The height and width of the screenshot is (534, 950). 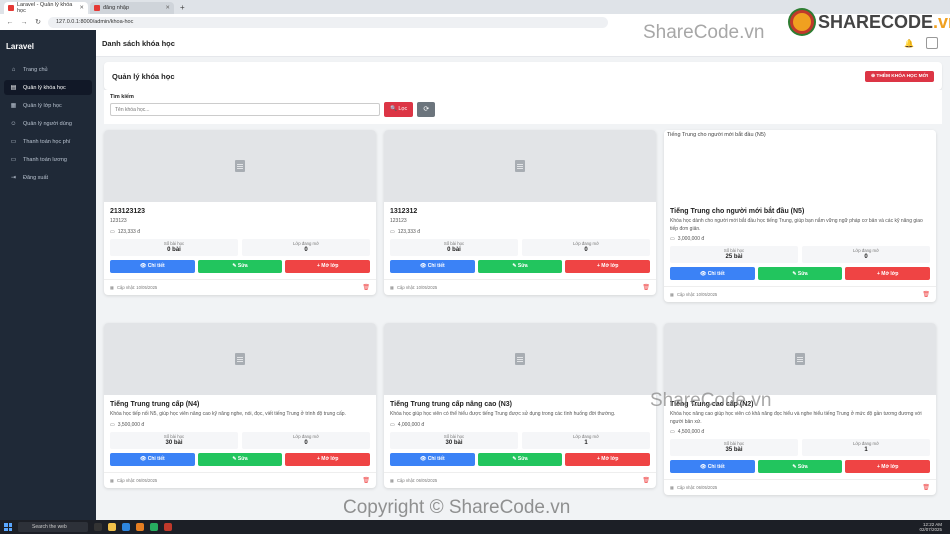 What do you see at coordinates (13, 88) in the screenshot?
I see `book-icon: ▤` at bounding box center [13, 88].